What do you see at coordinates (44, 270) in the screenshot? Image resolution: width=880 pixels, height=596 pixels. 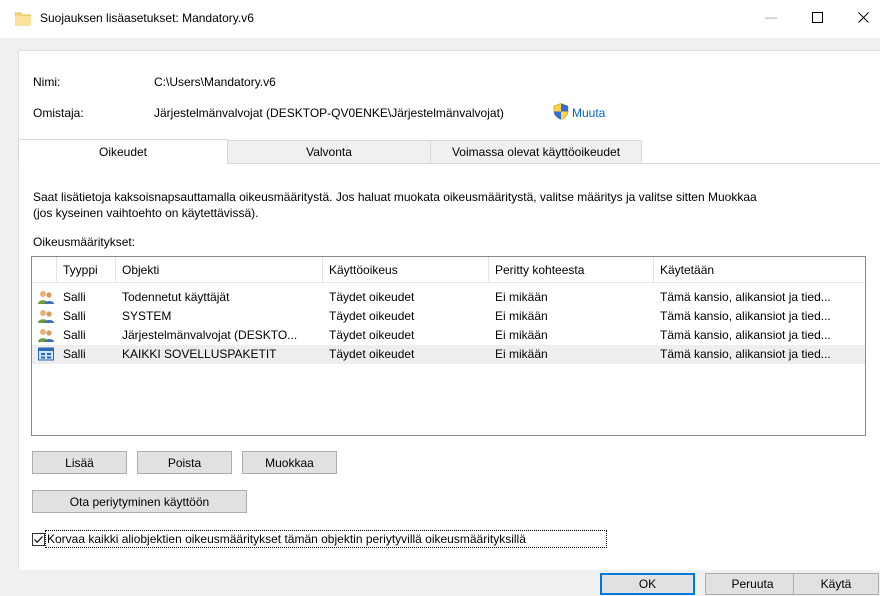 I see `column-header-icon` at bounding box center [44, 270].